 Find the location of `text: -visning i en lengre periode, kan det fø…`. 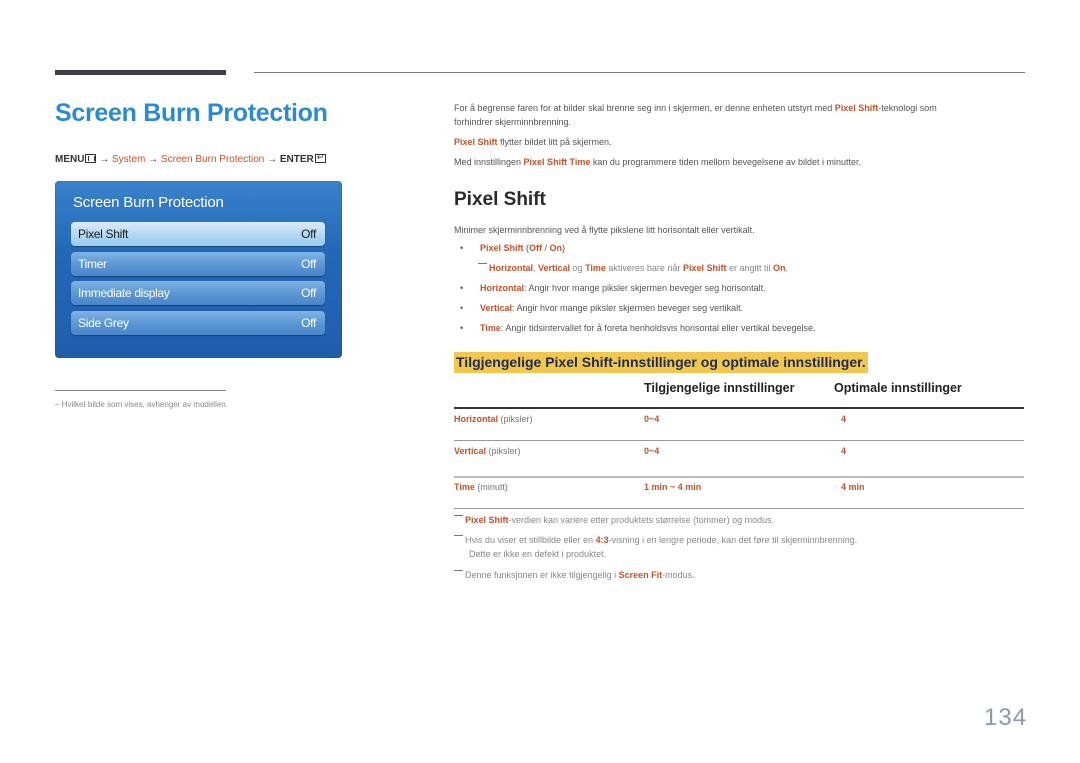

text: -visning i en lengre periode, kan det fø… is located at coordinates (733, 540).